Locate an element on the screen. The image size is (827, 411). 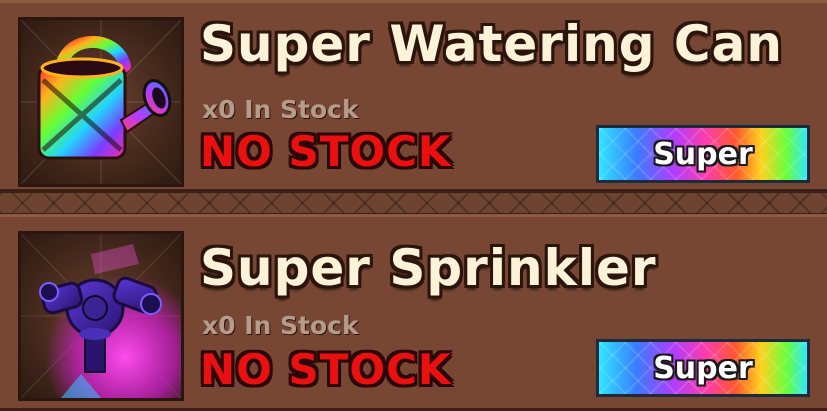
item-name: Super Watering Can is located at coordinates (491, 44).